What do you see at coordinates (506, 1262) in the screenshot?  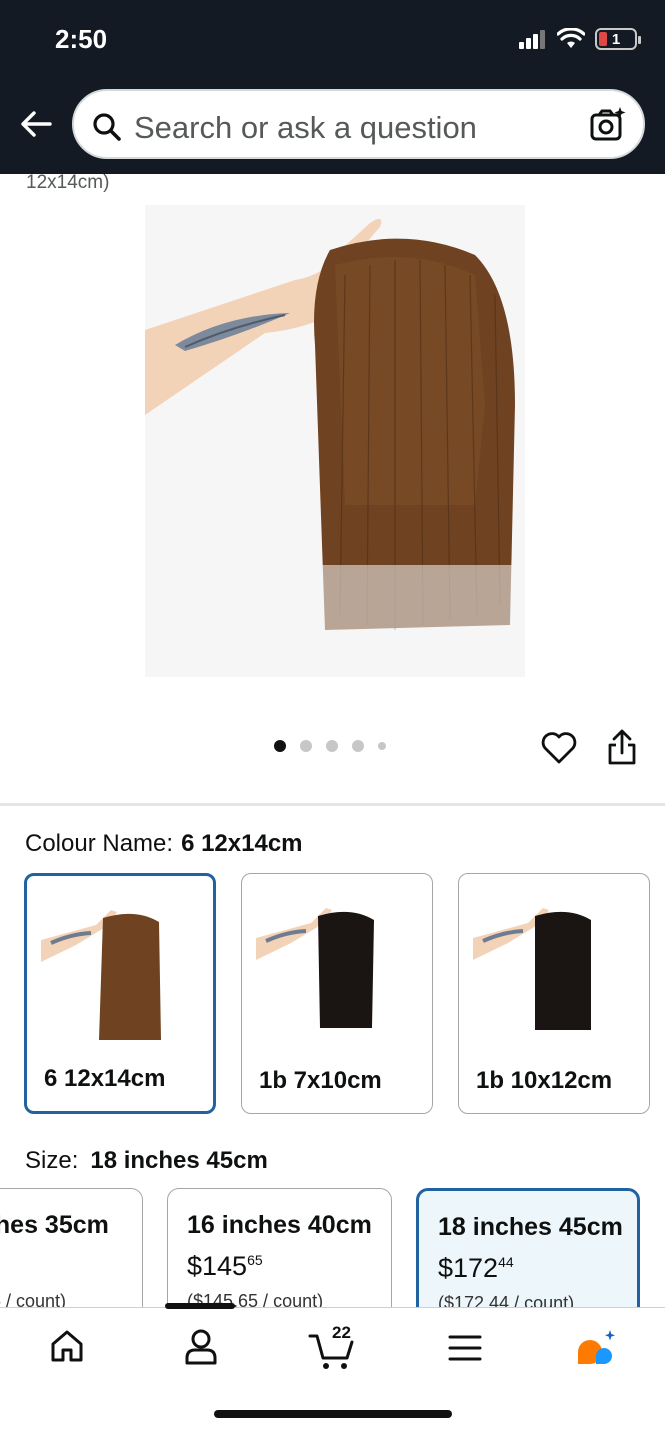 I see `price-fraction: 44` at bounding box center [506, 1262].